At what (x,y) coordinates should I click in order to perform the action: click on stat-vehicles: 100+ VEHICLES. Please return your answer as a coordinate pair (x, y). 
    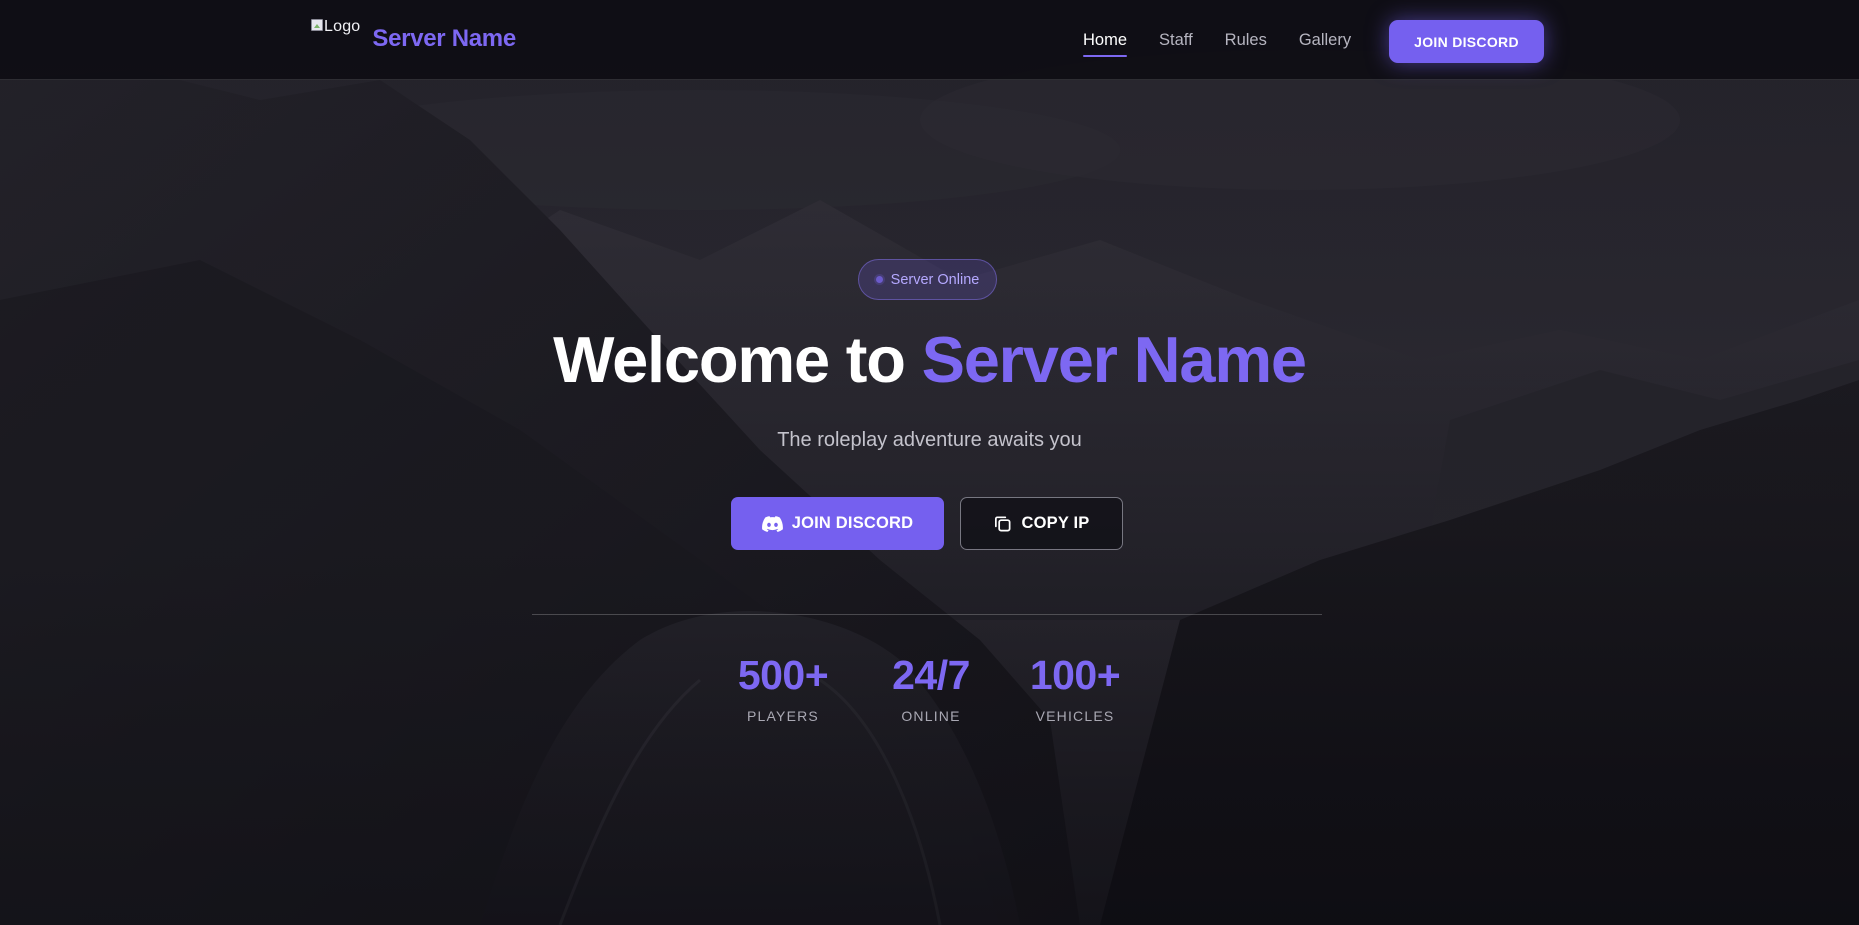
    Looking at the image, I should click on (1075, 688).